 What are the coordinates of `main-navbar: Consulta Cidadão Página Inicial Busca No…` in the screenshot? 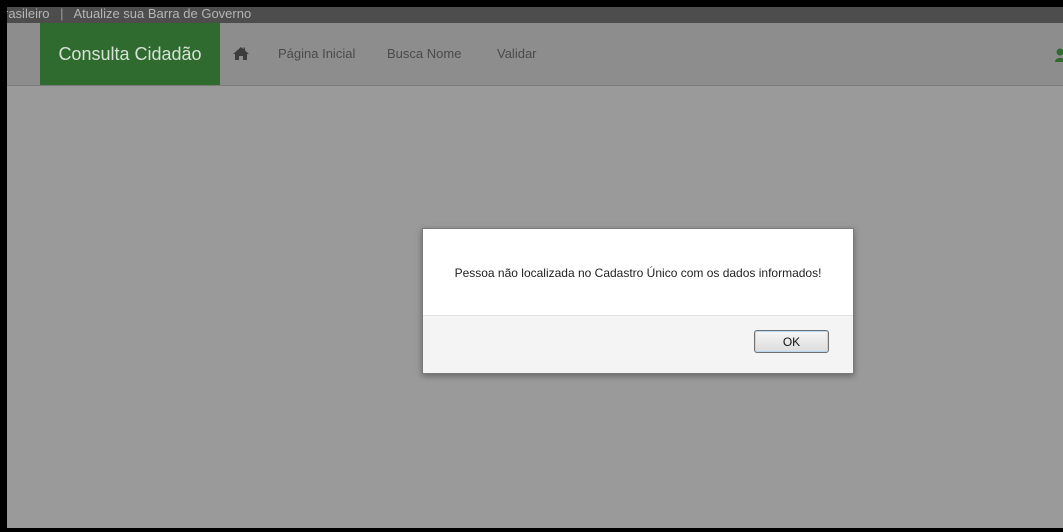 It's located at (535, 54).